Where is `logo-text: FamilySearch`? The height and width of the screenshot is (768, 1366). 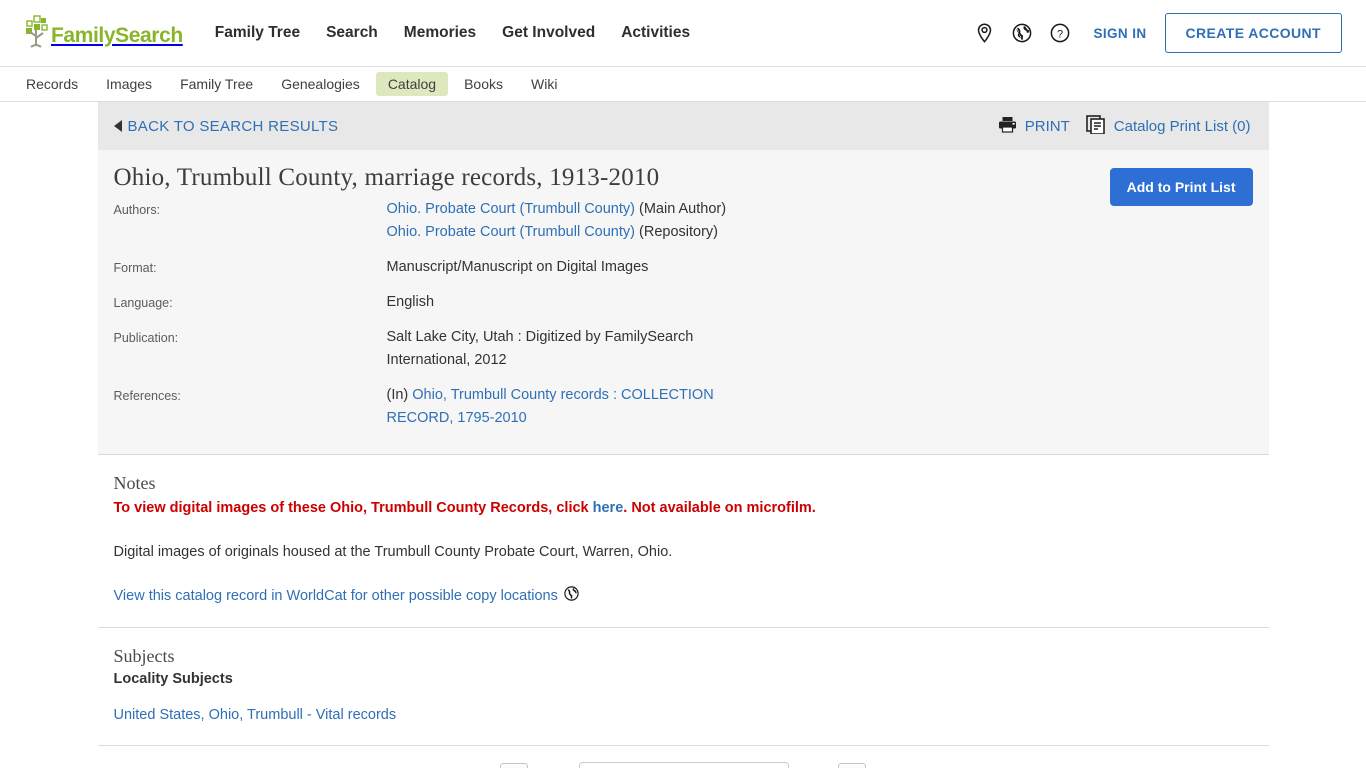 logo-text: FamilySearch is located at coordinates (117, 35).